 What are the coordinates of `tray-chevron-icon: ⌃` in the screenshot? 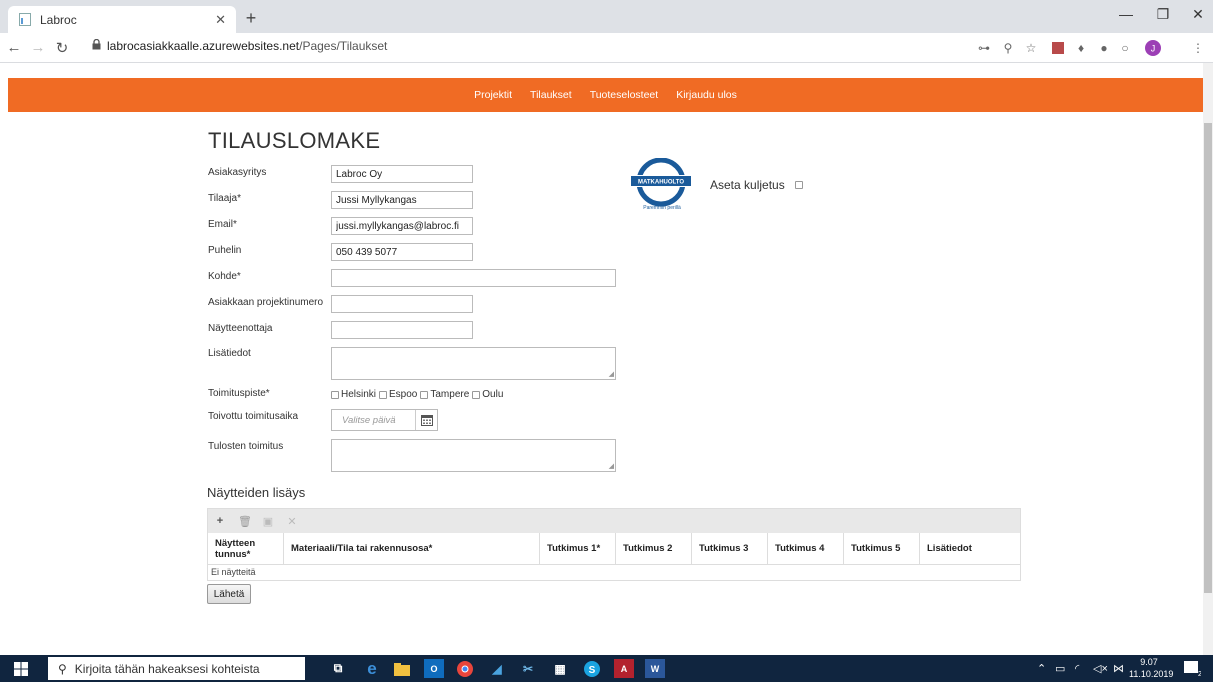 It's located at (1041, 668).